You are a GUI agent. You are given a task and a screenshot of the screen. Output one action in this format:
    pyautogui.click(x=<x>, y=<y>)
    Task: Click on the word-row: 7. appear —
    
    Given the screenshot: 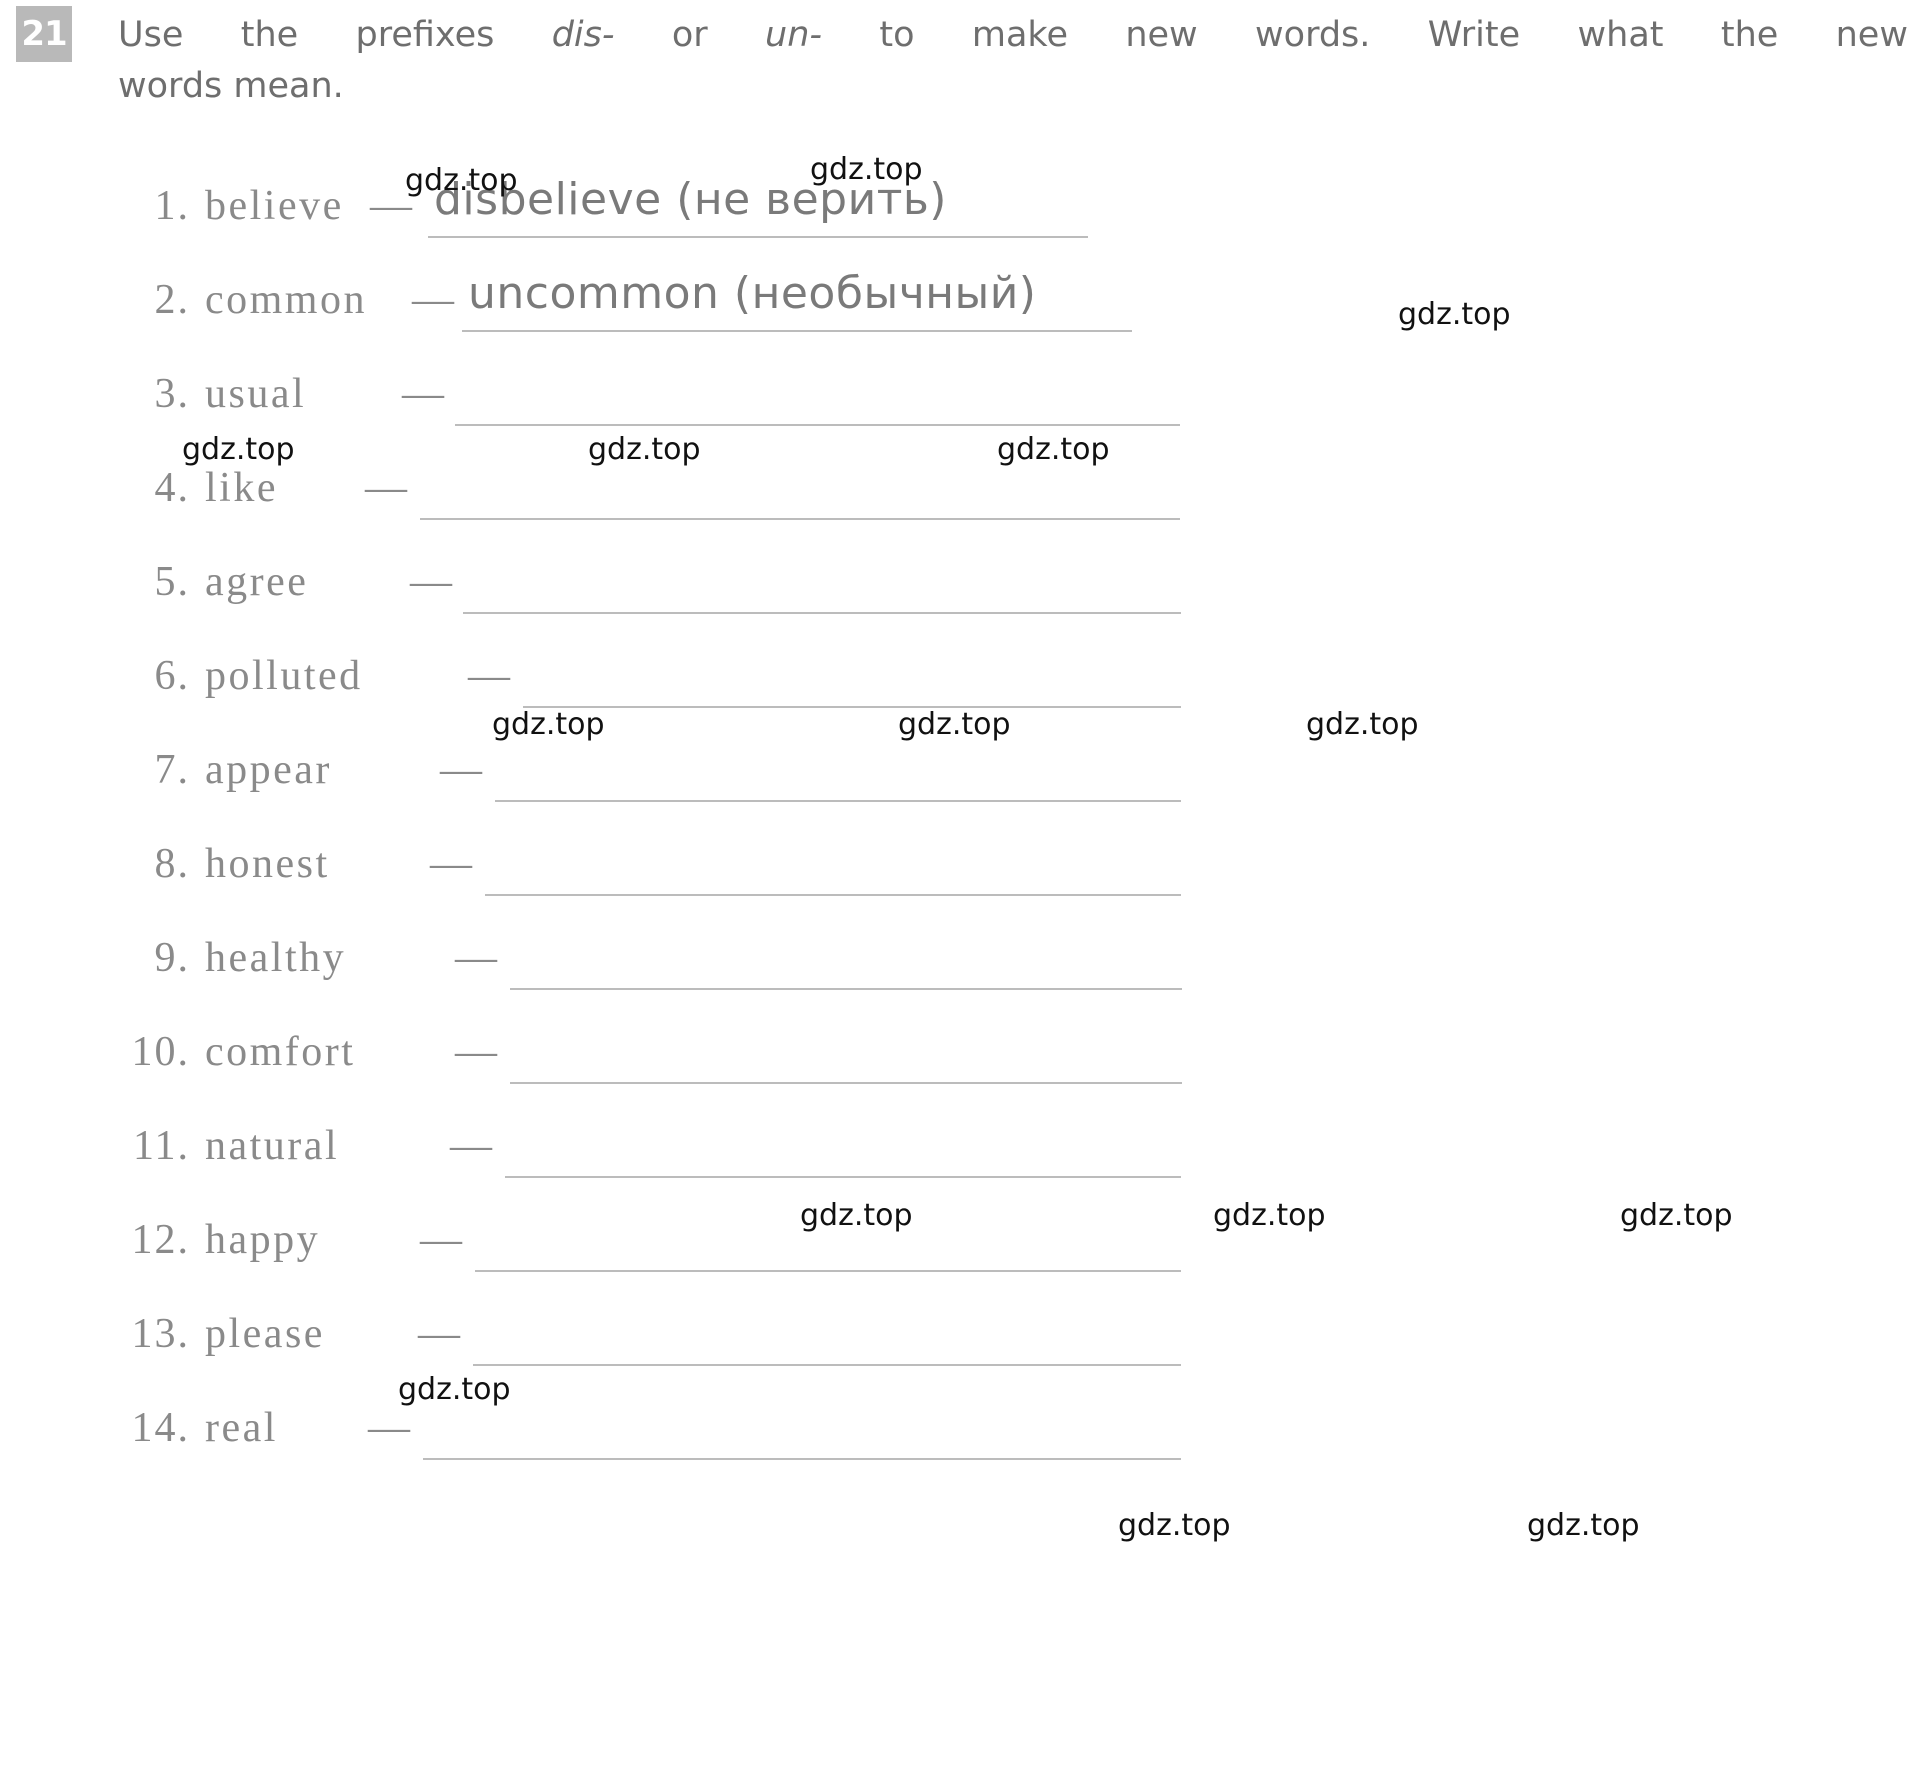 What is the action you would take?
    pyautogui.click(x=958, y=771)
    